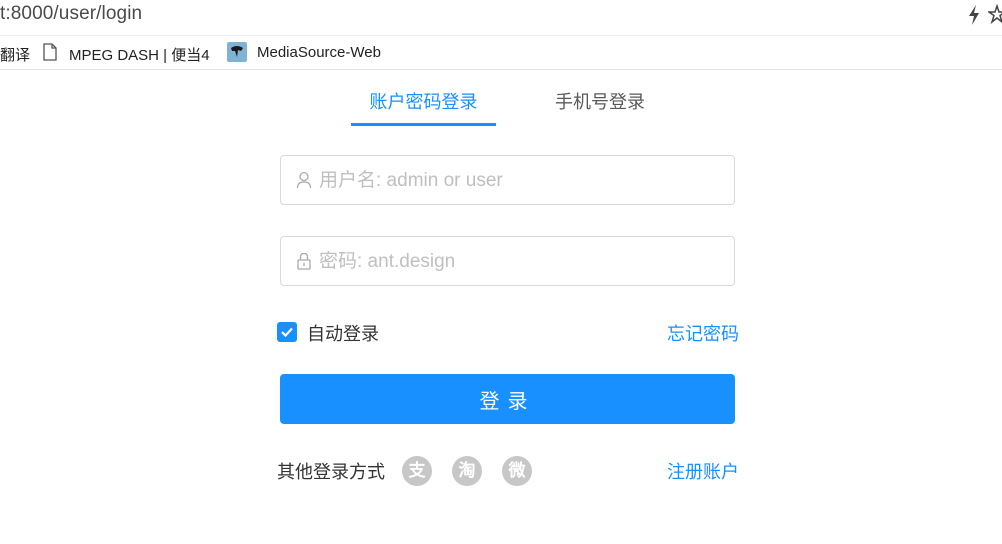 Image resolution: width=1002 pixels, height=544 pixels. I want to click on forgot-password-link: 忘记密码, so click(703, 333).